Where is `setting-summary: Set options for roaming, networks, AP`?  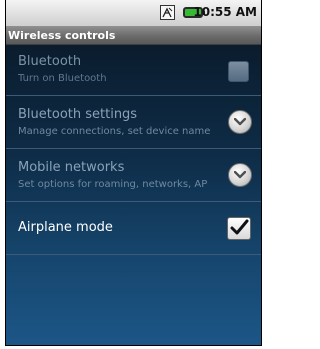
setting-summary: Set options for roaming, networks, AP is located at coordinates (113, 184).